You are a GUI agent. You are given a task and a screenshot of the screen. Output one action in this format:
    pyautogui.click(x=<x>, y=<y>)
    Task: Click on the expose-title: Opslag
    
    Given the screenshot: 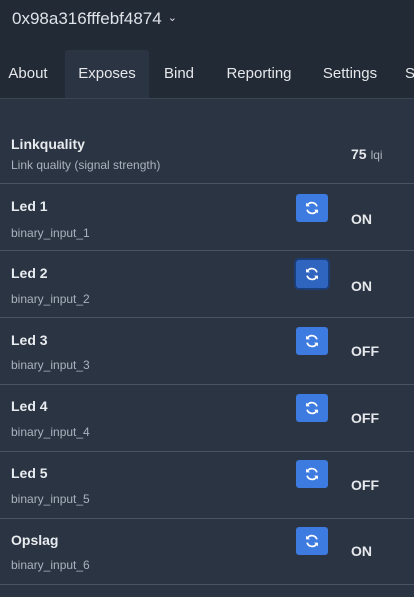 What is the action you would take?
    pyautogui.click(x=35, y=540)
    